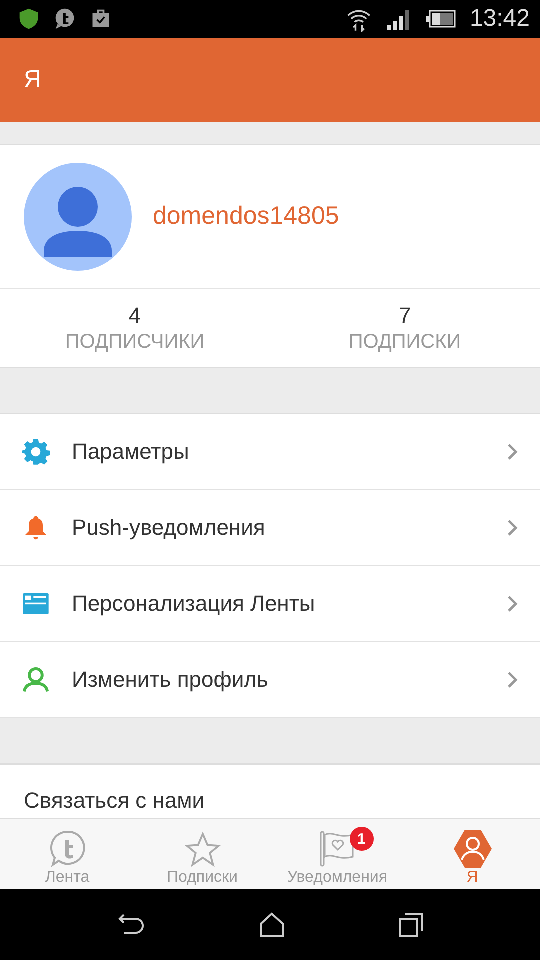 The image size is (540, 960). What do you see at coordinates (78, 216) in the screenshot?
I see `avatar-icon` at bounding box center [78, 216].